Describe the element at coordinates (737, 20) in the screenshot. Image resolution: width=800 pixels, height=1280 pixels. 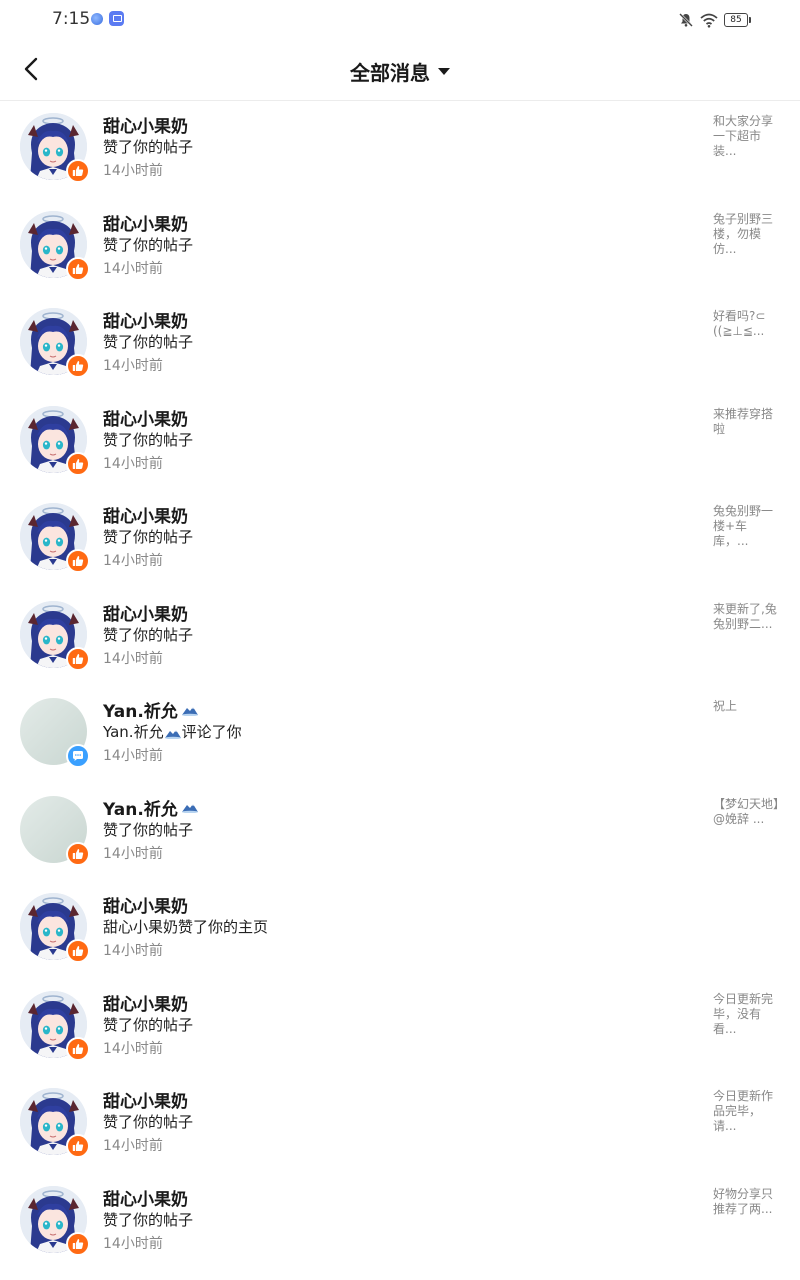
I see `battery-icon: 85` at that location.